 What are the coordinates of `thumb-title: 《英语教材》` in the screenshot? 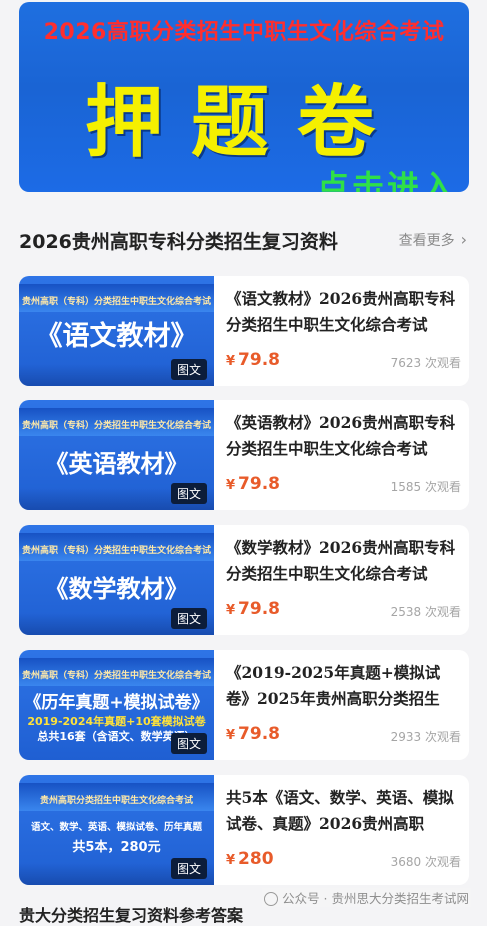 It's located at (116, 464).